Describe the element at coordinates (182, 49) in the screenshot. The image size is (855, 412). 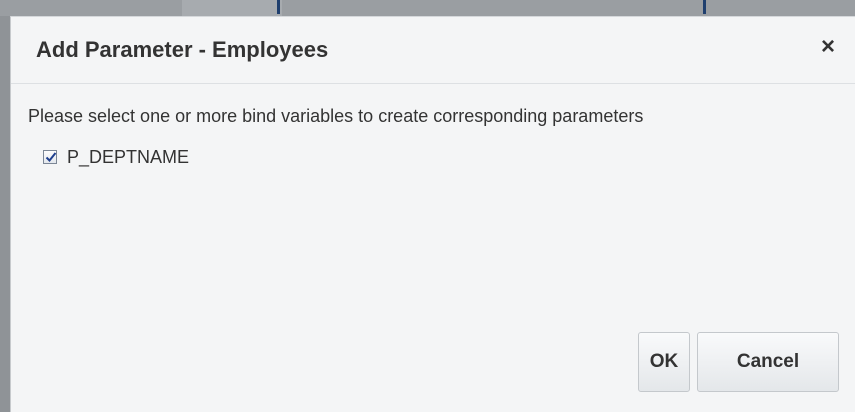
I see `dialog-title: Add Parameter - Employees` at that location.